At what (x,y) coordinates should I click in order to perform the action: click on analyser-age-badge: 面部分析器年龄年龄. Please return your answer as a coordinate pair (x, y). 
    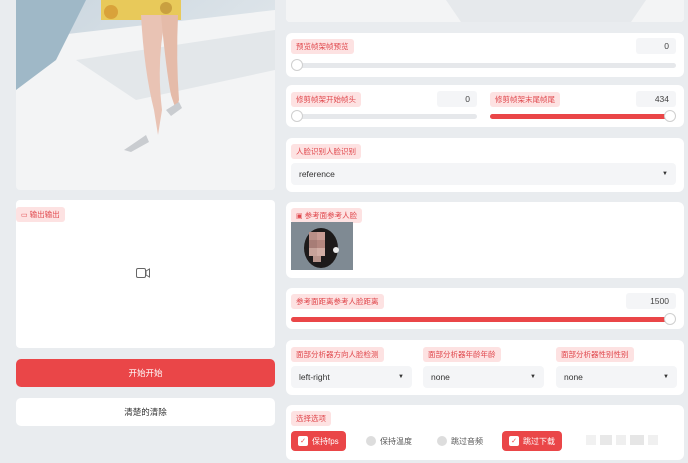
    Looking at the image, I should click on (462, 354).